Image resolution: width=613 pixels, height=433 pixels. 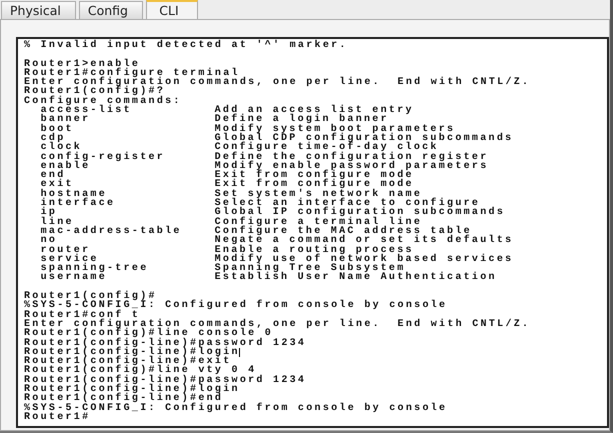 I want to click on command-name: cdp, so click(x=53, y=139).